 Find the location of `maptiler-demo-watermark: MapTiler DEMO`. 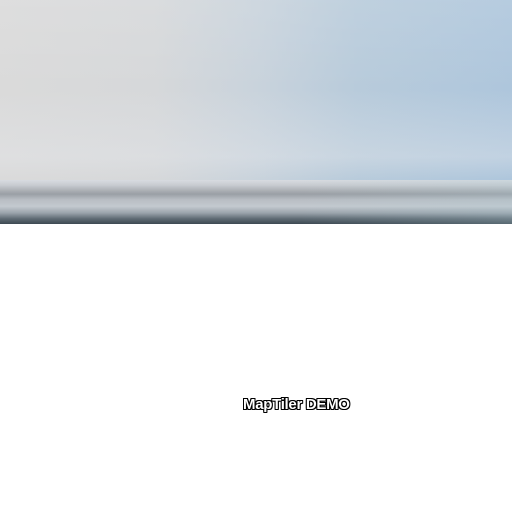

maptiler-demo-watermark: MapTiler DEMO is located at coordinates (296, 404).